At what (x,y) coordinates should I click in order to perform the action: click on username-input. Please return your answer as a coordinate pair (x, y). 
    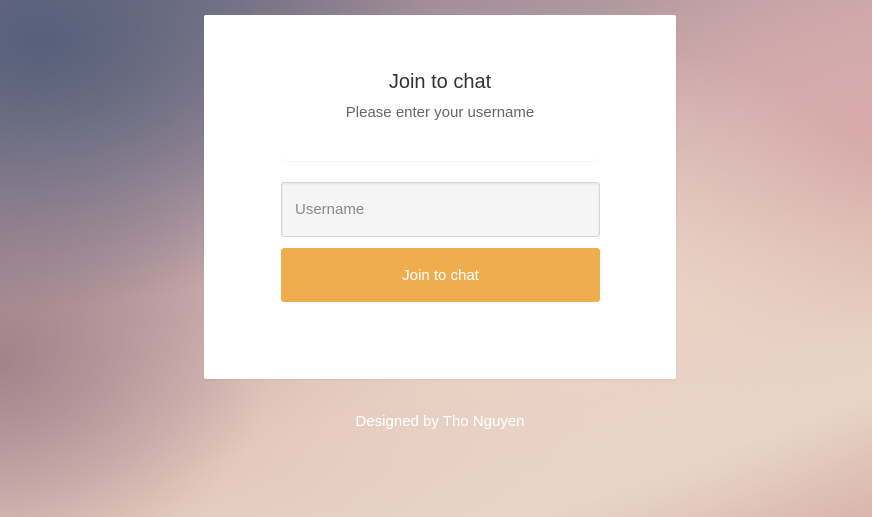
    Looking at the image, I should click on (440, 209).